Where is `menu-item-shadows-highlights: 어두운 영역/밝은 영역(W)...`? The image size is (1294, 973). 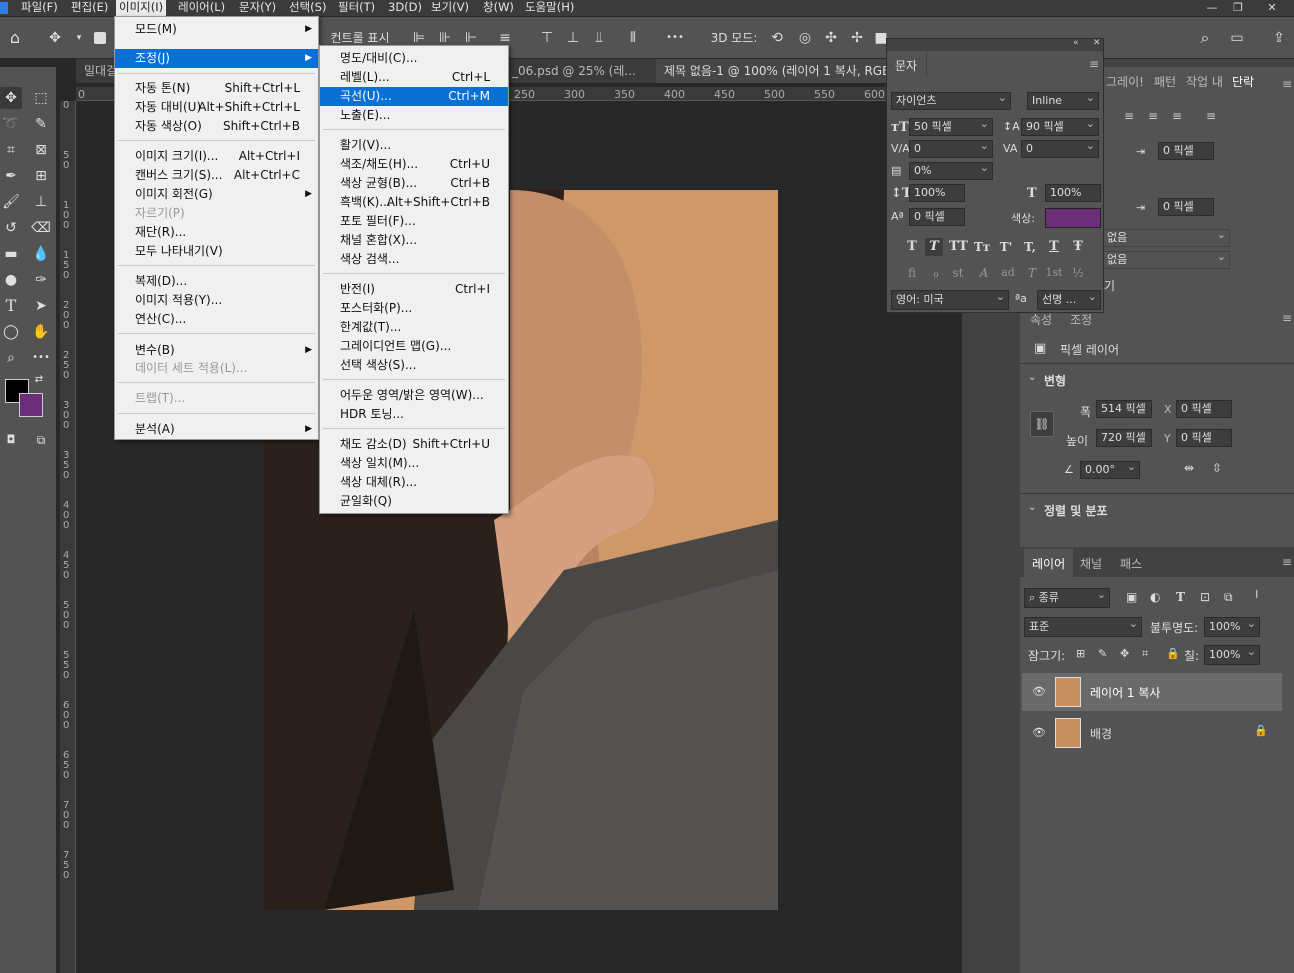 menu-item-shadows-highlights: 어두운 영역/밝은 영역(W)... is located at coordinates (414, 395).